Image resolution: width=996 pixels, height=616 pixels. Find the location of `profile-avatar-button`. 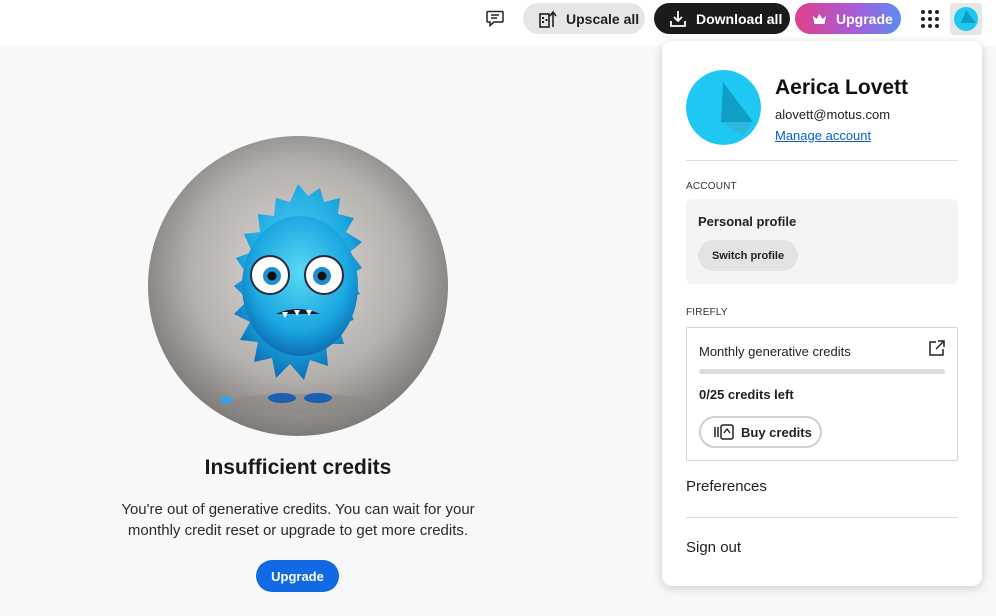

profile-avatar-button is located at coordinates (966, 19).